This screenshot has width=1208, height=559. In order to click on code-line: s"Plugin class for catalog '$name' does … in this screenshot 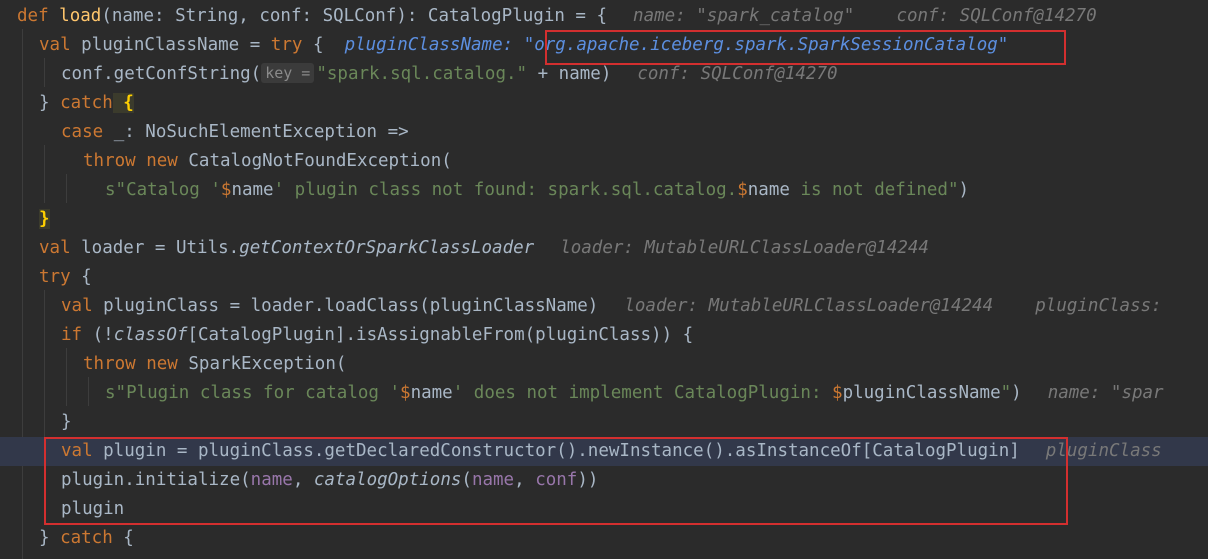, I will do `click(604, 393)`.